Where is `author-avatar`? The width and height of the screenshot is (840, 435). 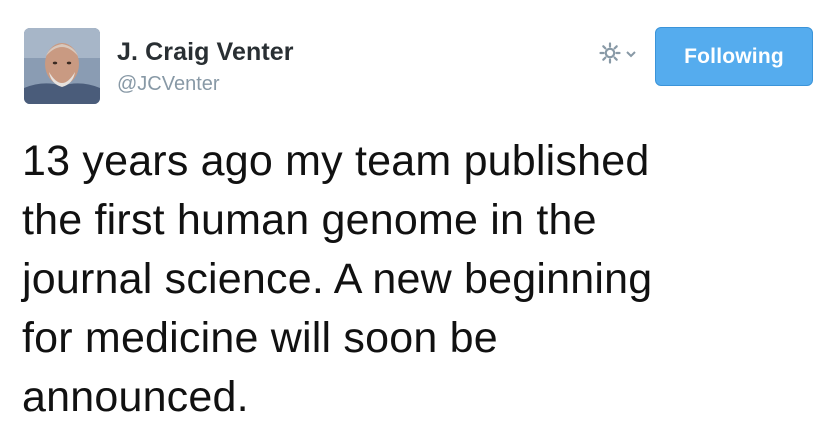 author-avatar is located at coordinates (62, 66).